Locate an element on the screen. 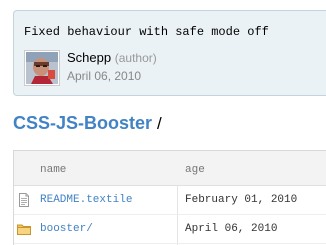  file-age: February 01, 2010 is located at coordinates (241, 200).